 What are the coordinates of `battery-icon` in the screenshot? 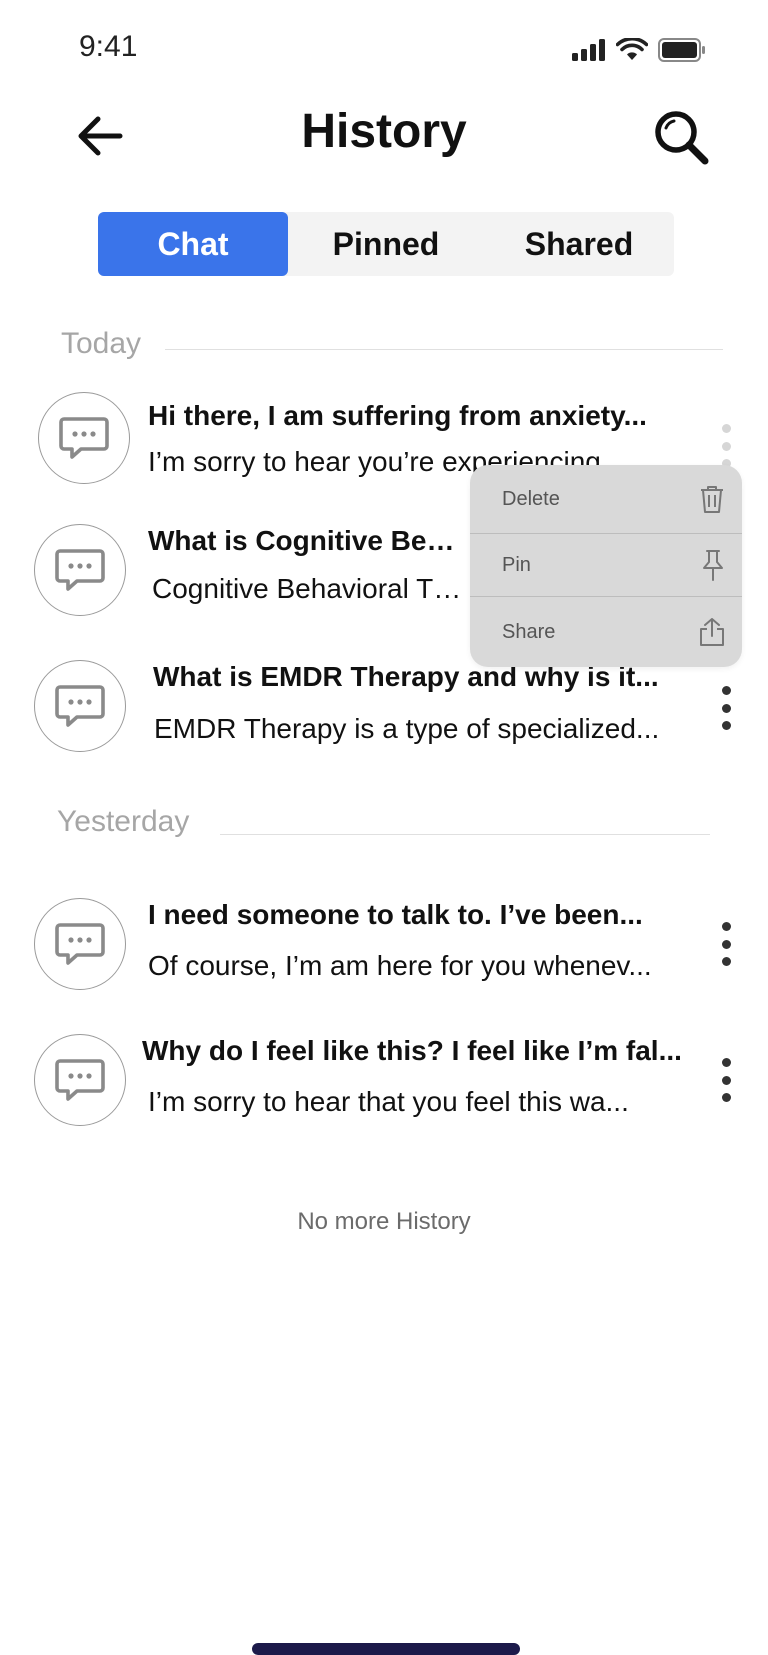 It's located at (681, 50).